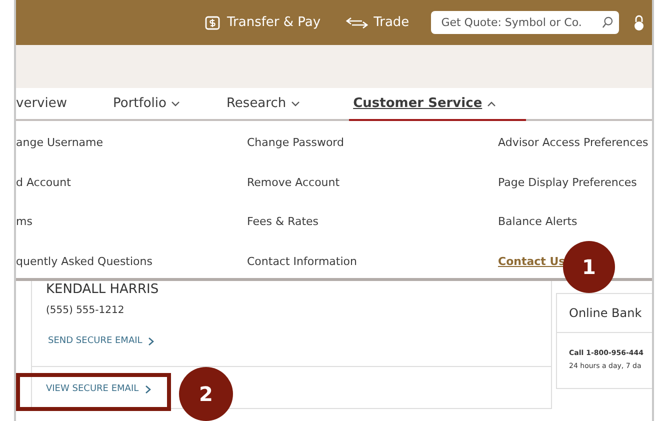 The width and height of the screenshot is (666, 421). I want to click on menu-link: ange Username, so click(60, 143).